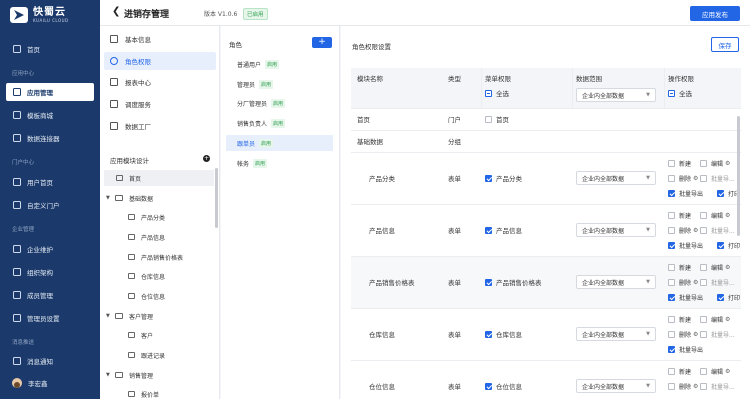 The height and width of the screenshot is (399, 750). I want to click on nav-item-roles: 角色权限, so click(160, 61).